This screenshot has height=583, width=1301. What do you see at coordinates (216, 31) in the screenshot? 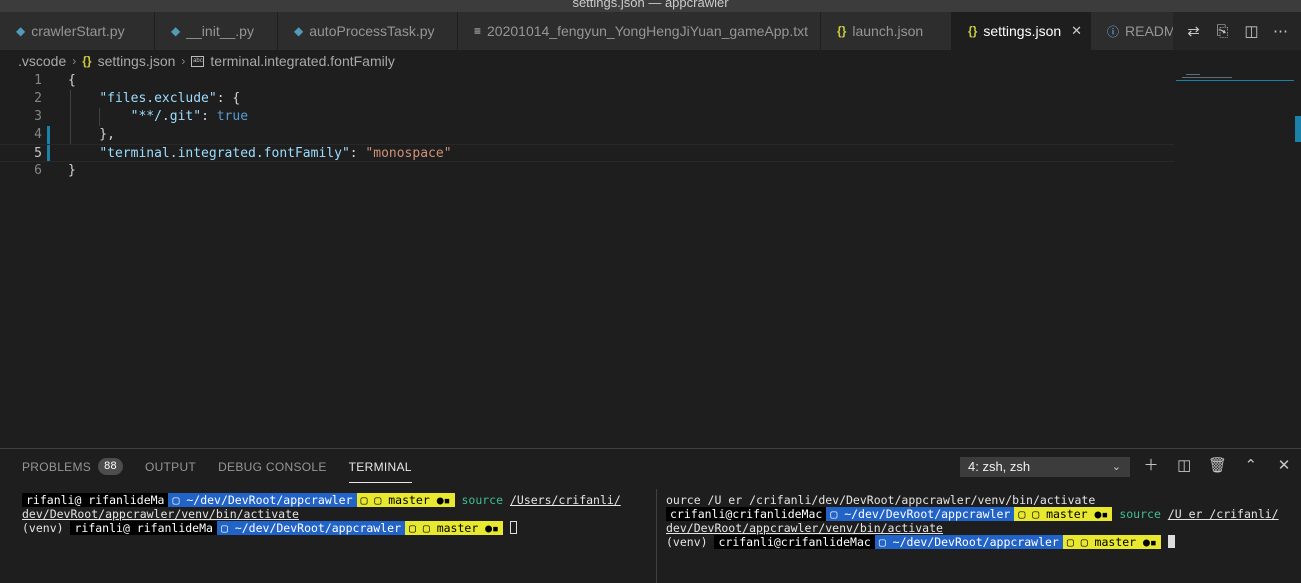
I see `tab-init: ◆ __init__.py` at bounding box center [216, 31].